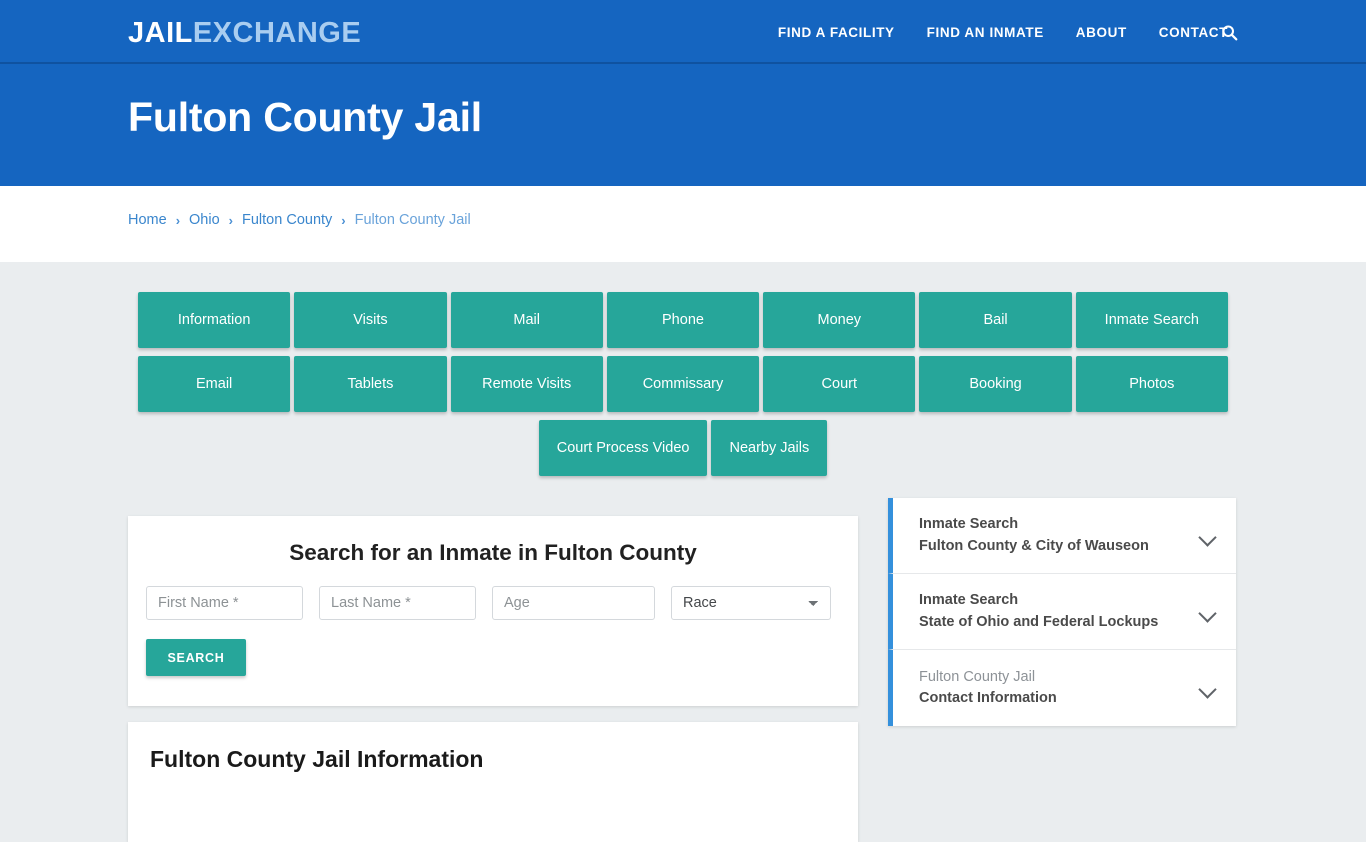 The height and width of the screenshot is (842, 1366). I want to click on breadcrumb-item-current: Fulton County Jail, so click(412, 220).